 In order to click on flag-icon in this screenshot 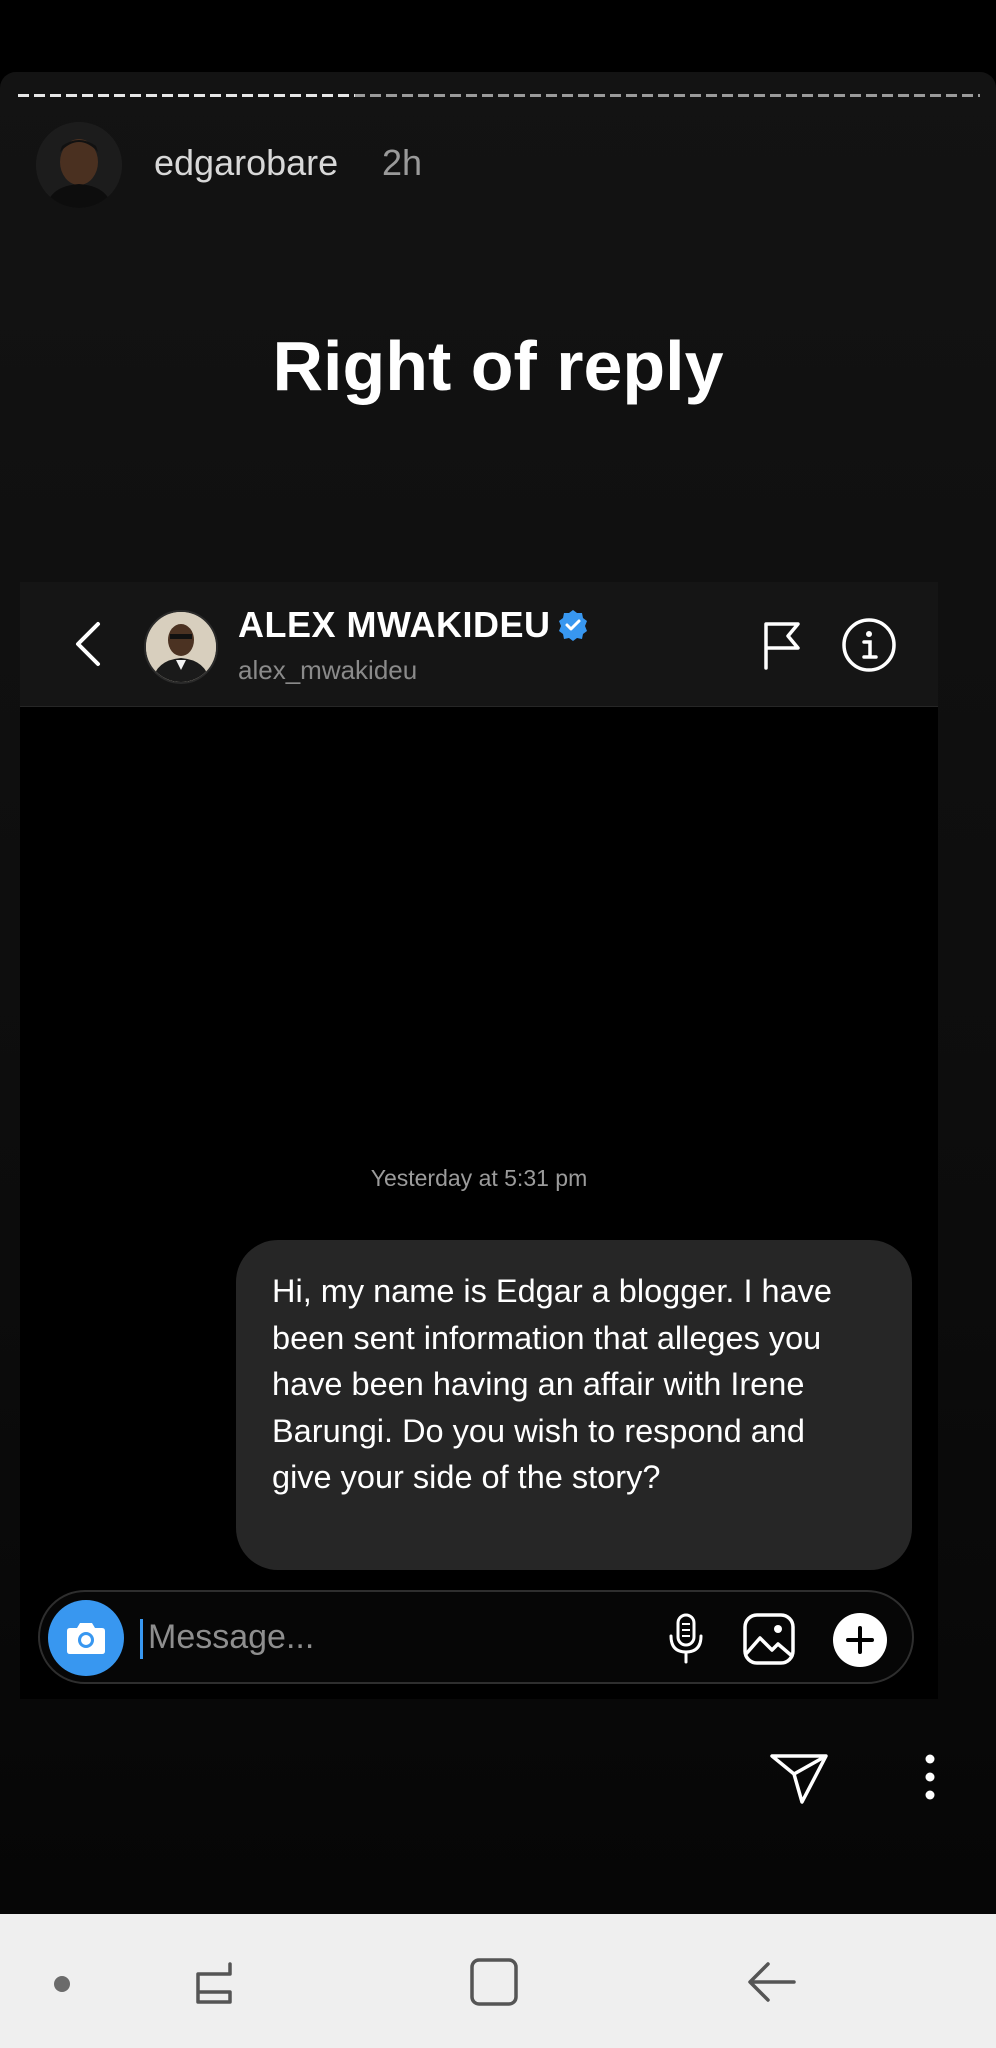, I will do `click(782, 645)`.